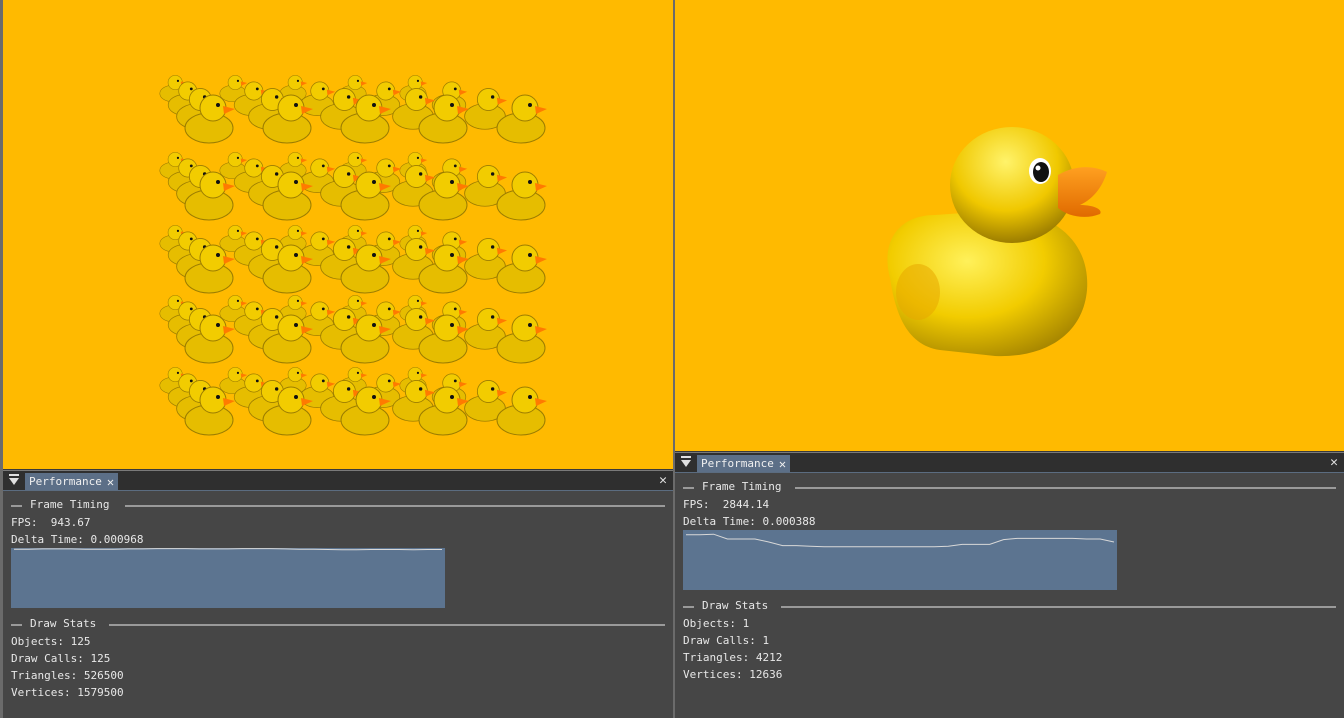  What do you see at coordinates (117, 539) in the screenshot?
I see `delta-time-value: 0.000968` at bounding box center [117, 539].